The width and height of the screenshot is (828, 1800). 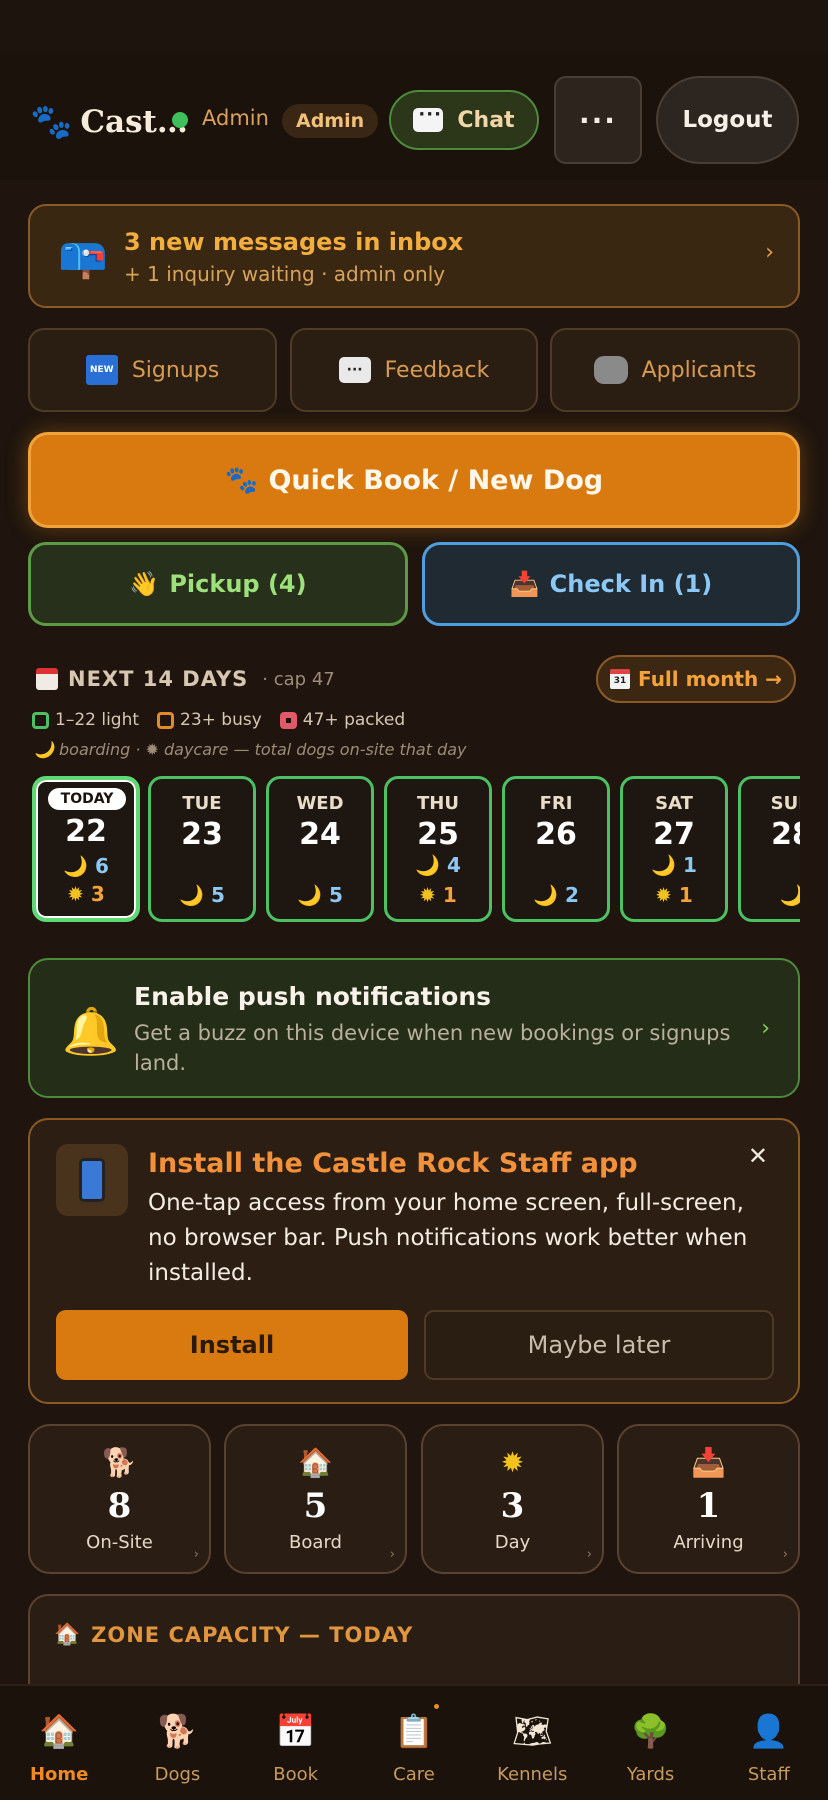 I want to click on stat-value: 3, so click(x=512, y=1506).